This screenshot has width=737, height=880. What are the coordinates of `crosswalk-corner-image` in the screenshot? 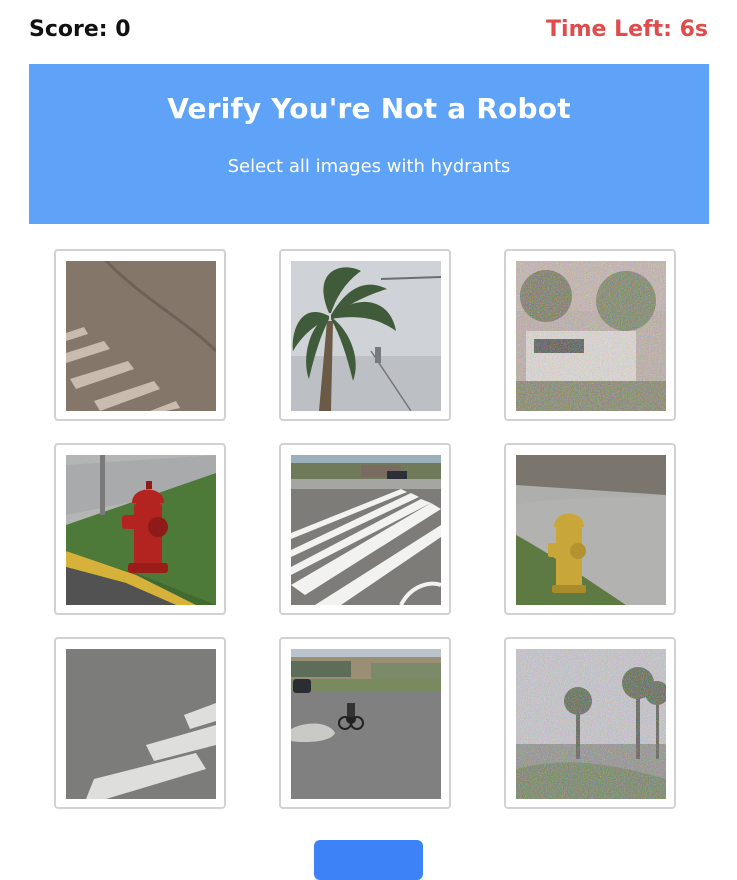 It's located at (141, 336).